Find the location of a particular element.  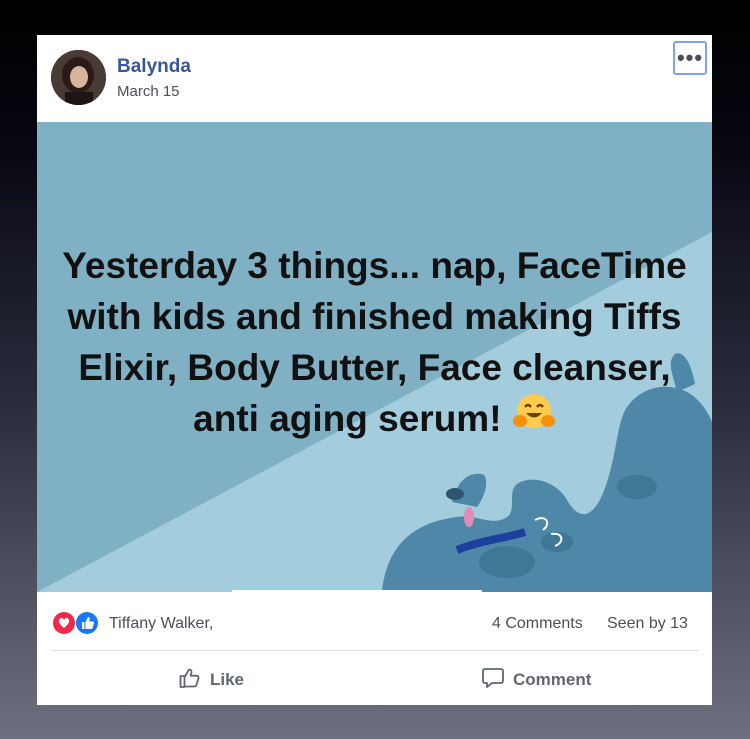

comment-icon is located at coordinates (493, 680).